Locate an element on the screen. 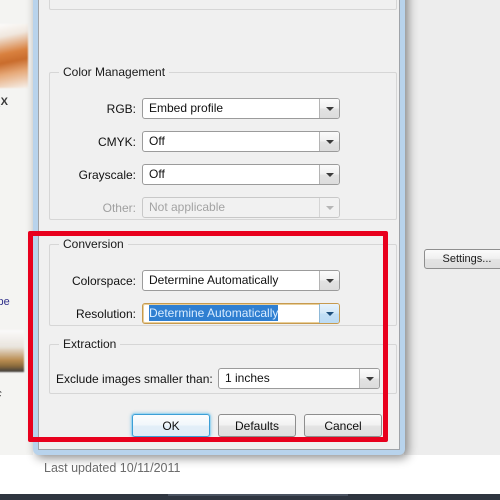 The image size is (500, 500). grayscale-combo-value: Off is located at coordinates (157, 174).